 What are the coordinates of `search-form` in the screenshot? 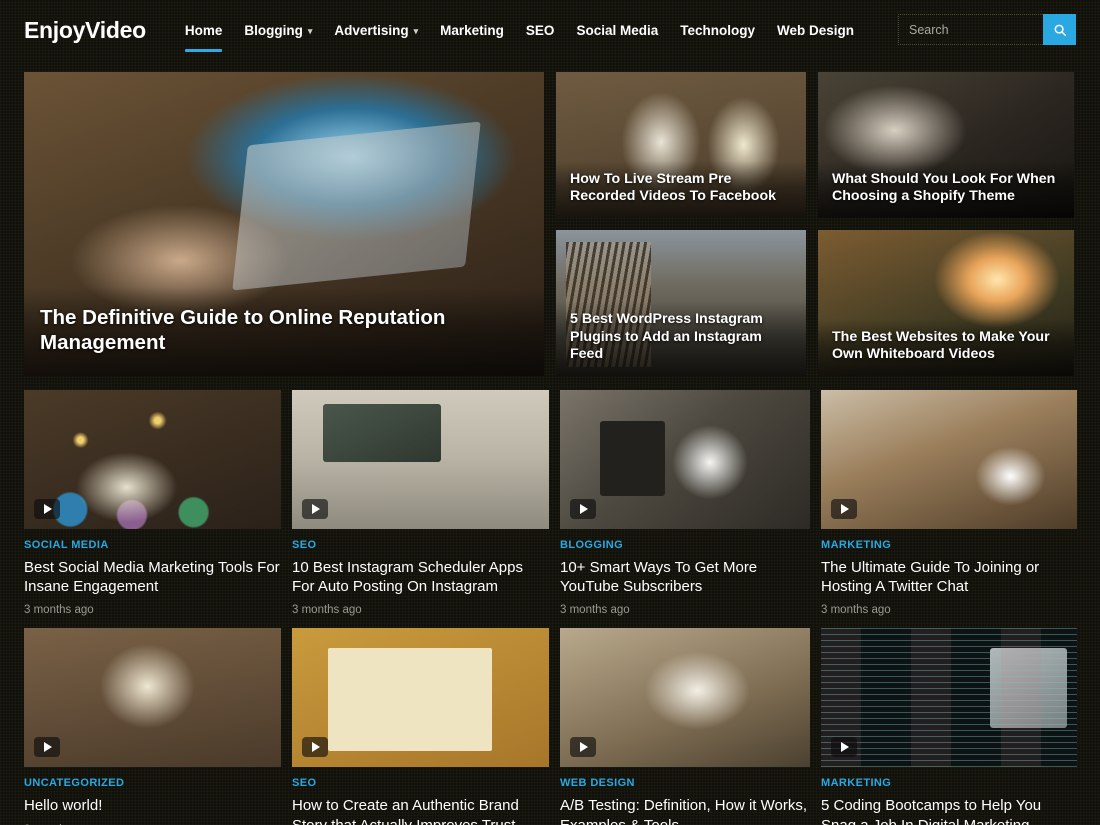 It's located at (987, 29).